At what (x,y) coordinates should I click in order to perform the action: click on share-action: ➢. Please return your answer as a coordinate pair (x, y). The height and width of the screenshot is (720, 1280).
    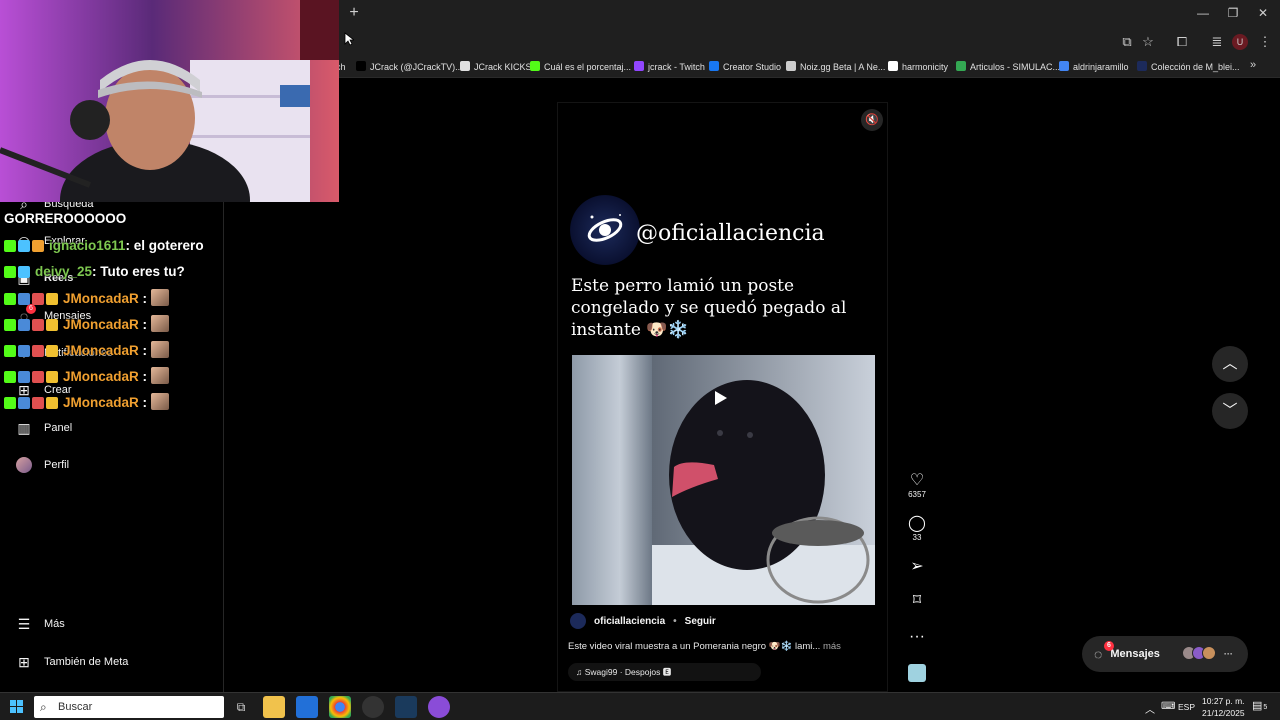
    Looking at the image, I should click on (917, 567).